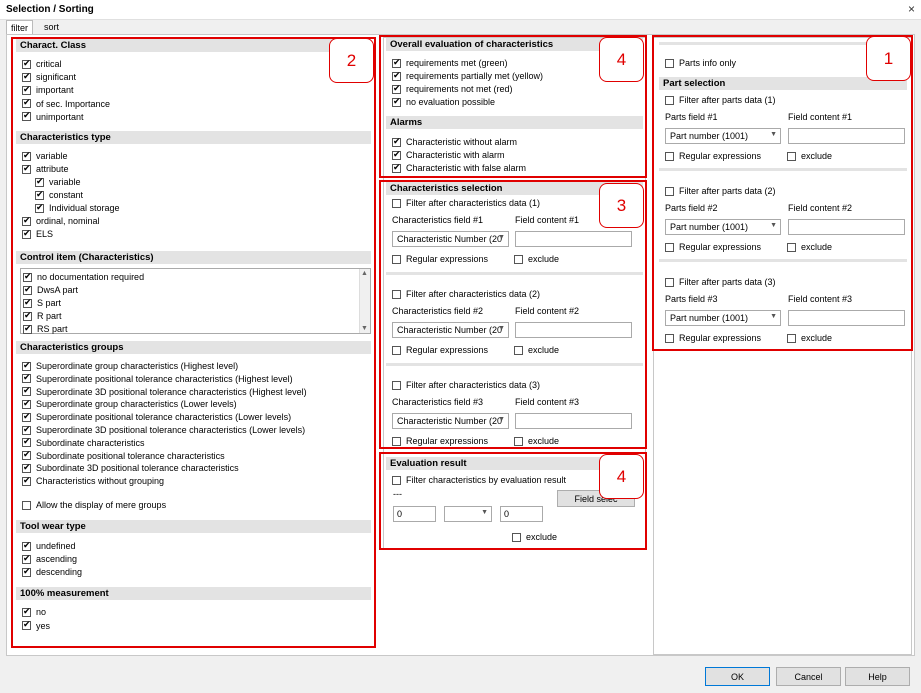  Describe the element at coordinates (440, 350) in the screenshot. I see `char-filter-2-regex-row: Regular expressions` at that location.